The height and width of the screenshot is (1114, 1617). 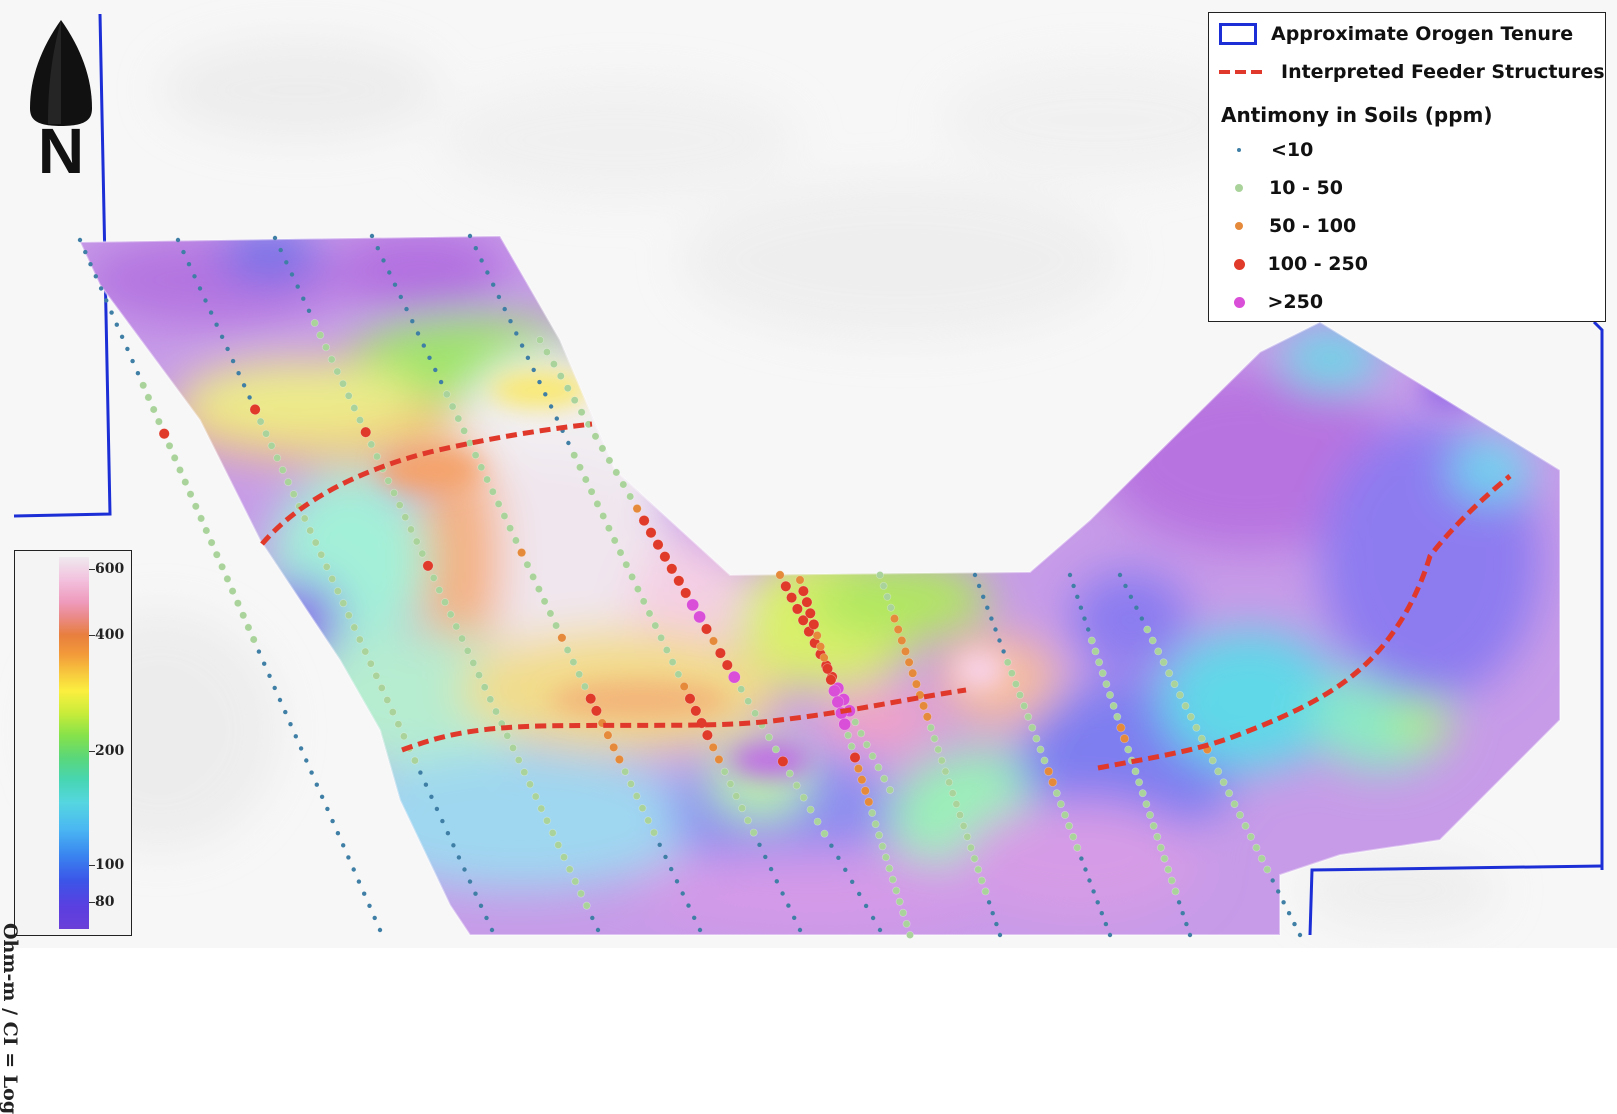 I want to click on legend-class-row: 100 - 250, so click(x=1297, y=264).